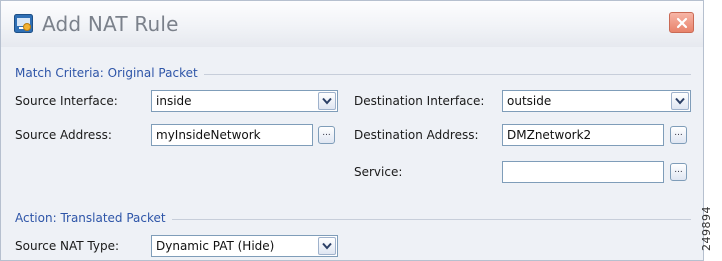 The height and width of the screenshot is (261, 722). What do you see at coordinates (583, 172) in the screenshot?
I see `service-field` at bounding box center [583, 172].